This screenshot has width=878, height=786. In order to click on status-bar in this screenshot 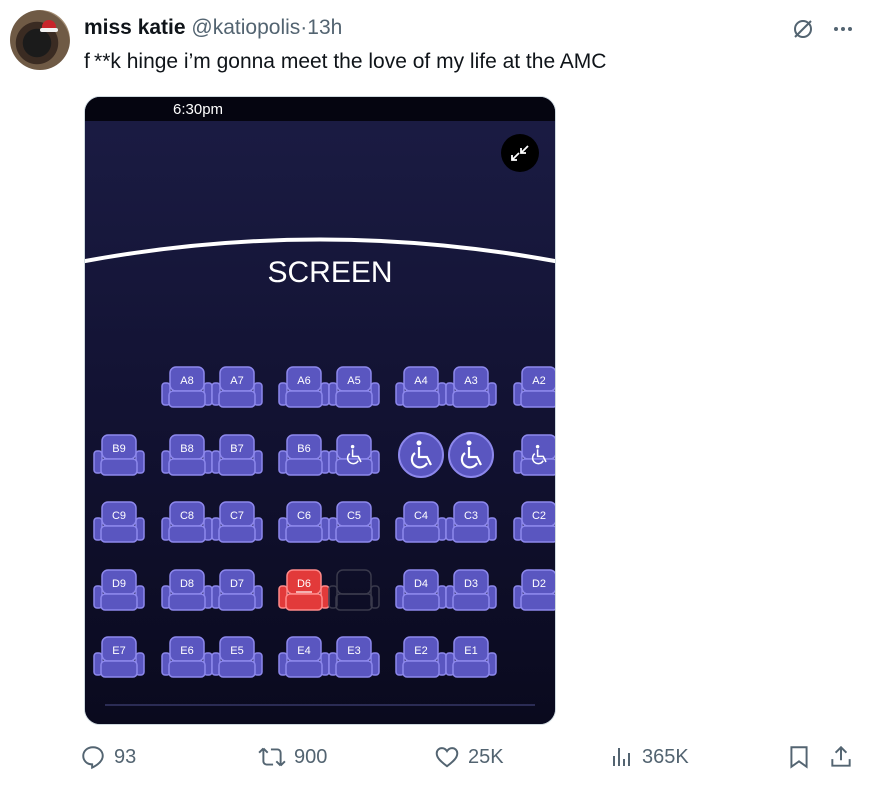, I will do `click(320, 109)`.